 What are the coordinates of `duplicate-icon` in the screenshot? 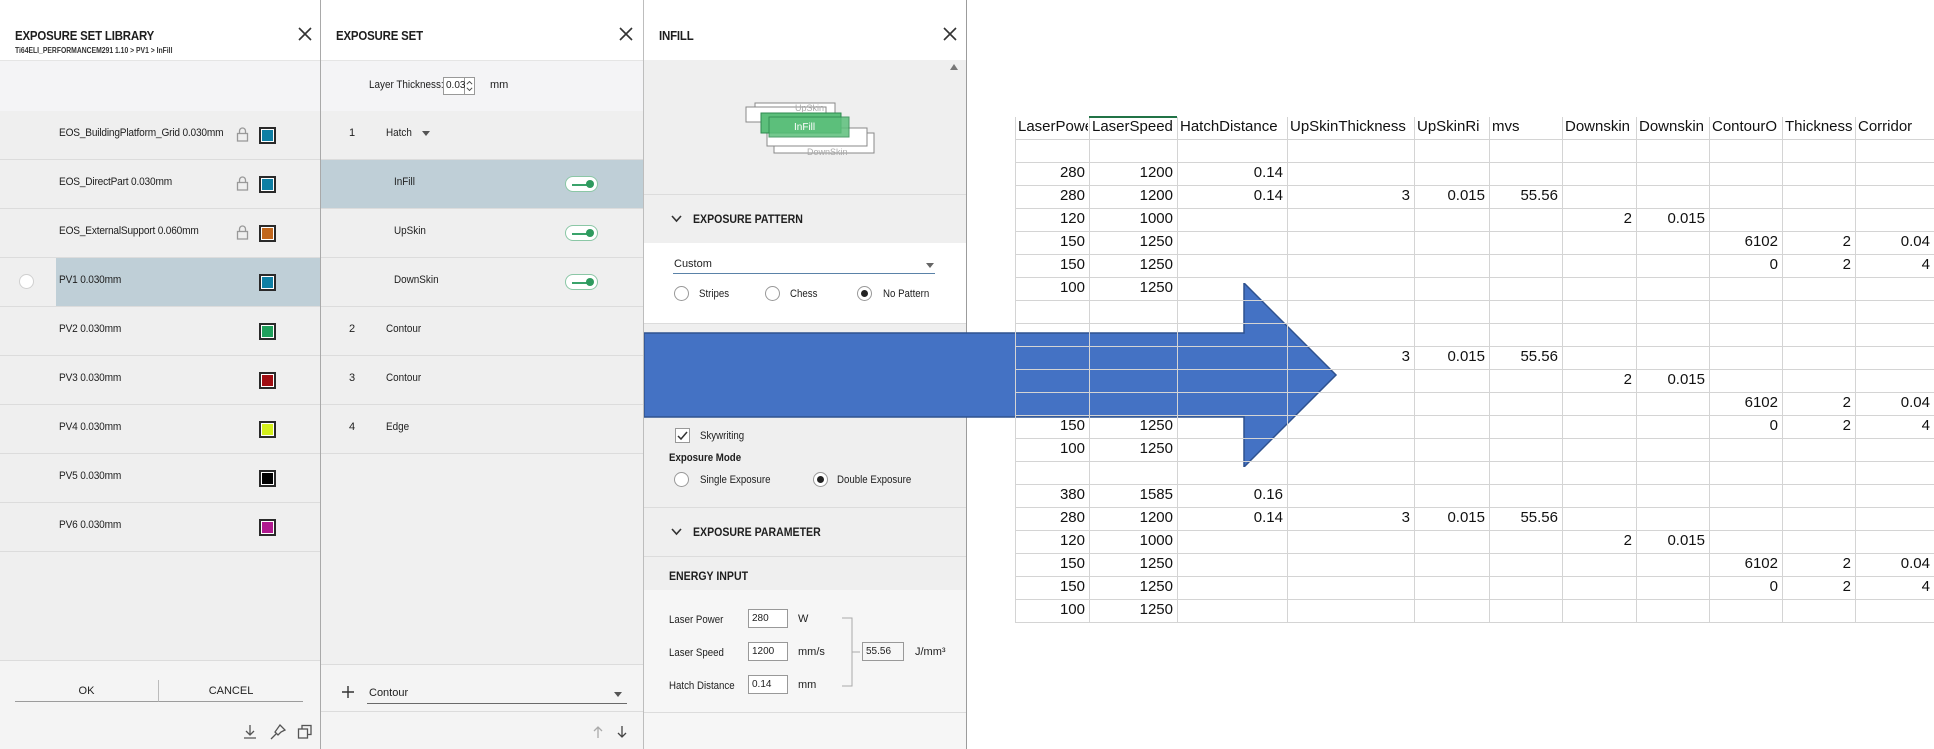 It's located at (305, 732).